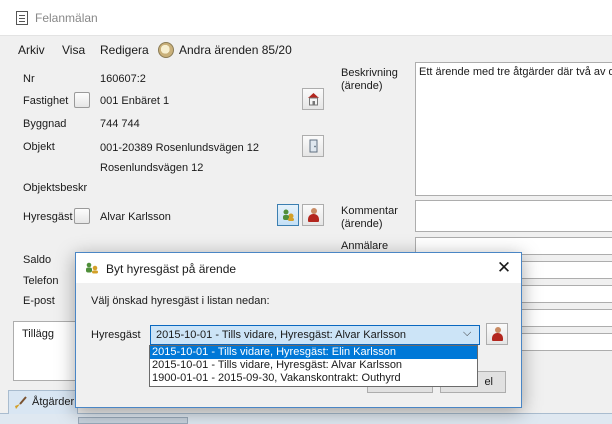 Image resolution: width=612 pixels, height=424 pixels. Describe the element at coordinates (362, 86) in the screenshot. I see `beskrivning-label-sub: (ärende)` at that location.